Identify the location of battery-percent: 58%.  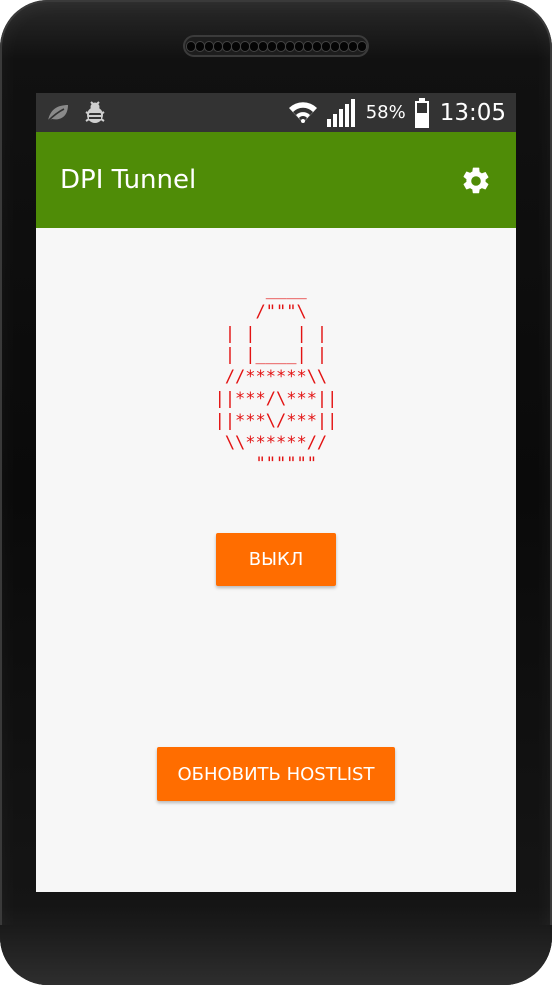
(385, 112).